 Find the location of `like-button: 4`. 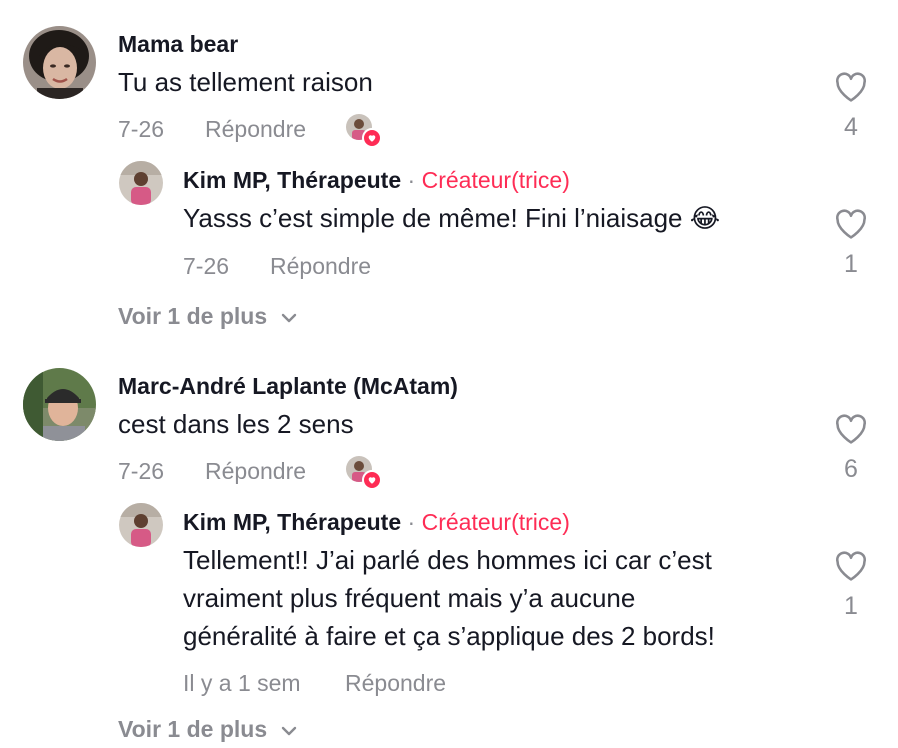

like-button: 4 is located at coordinates (851, 106).